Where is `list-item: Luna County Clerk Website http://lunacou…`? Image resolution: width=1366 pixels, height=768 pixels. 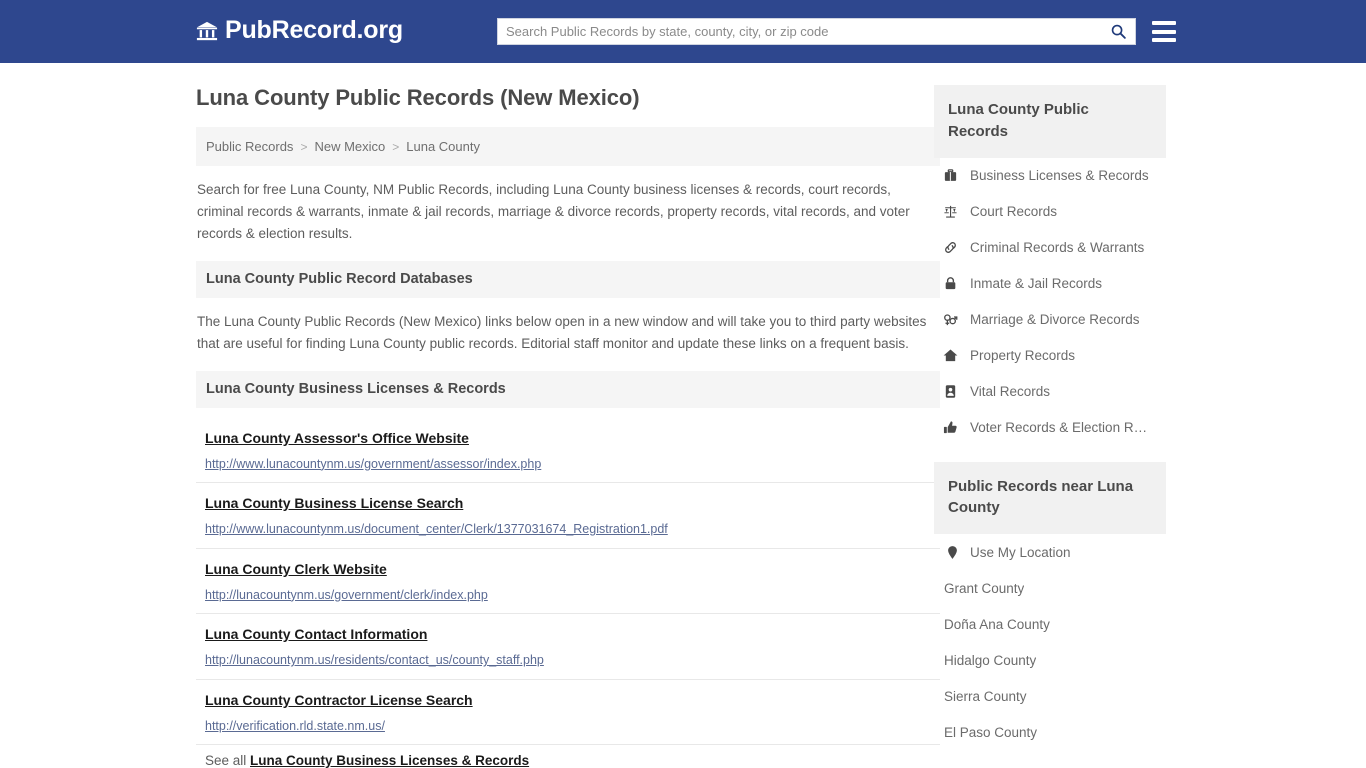 list-item: Luna County Clerk Website http://lunacou… is located at coordinates (568, 582).